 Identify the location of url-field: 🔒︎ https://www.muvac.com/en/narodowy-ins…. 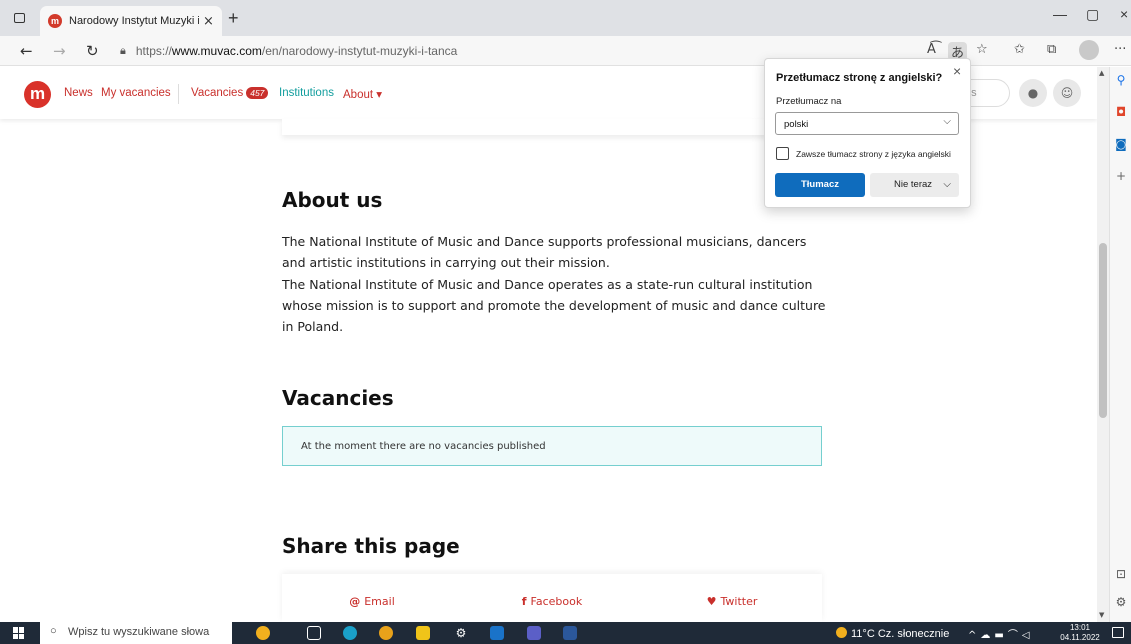
(486, 51).